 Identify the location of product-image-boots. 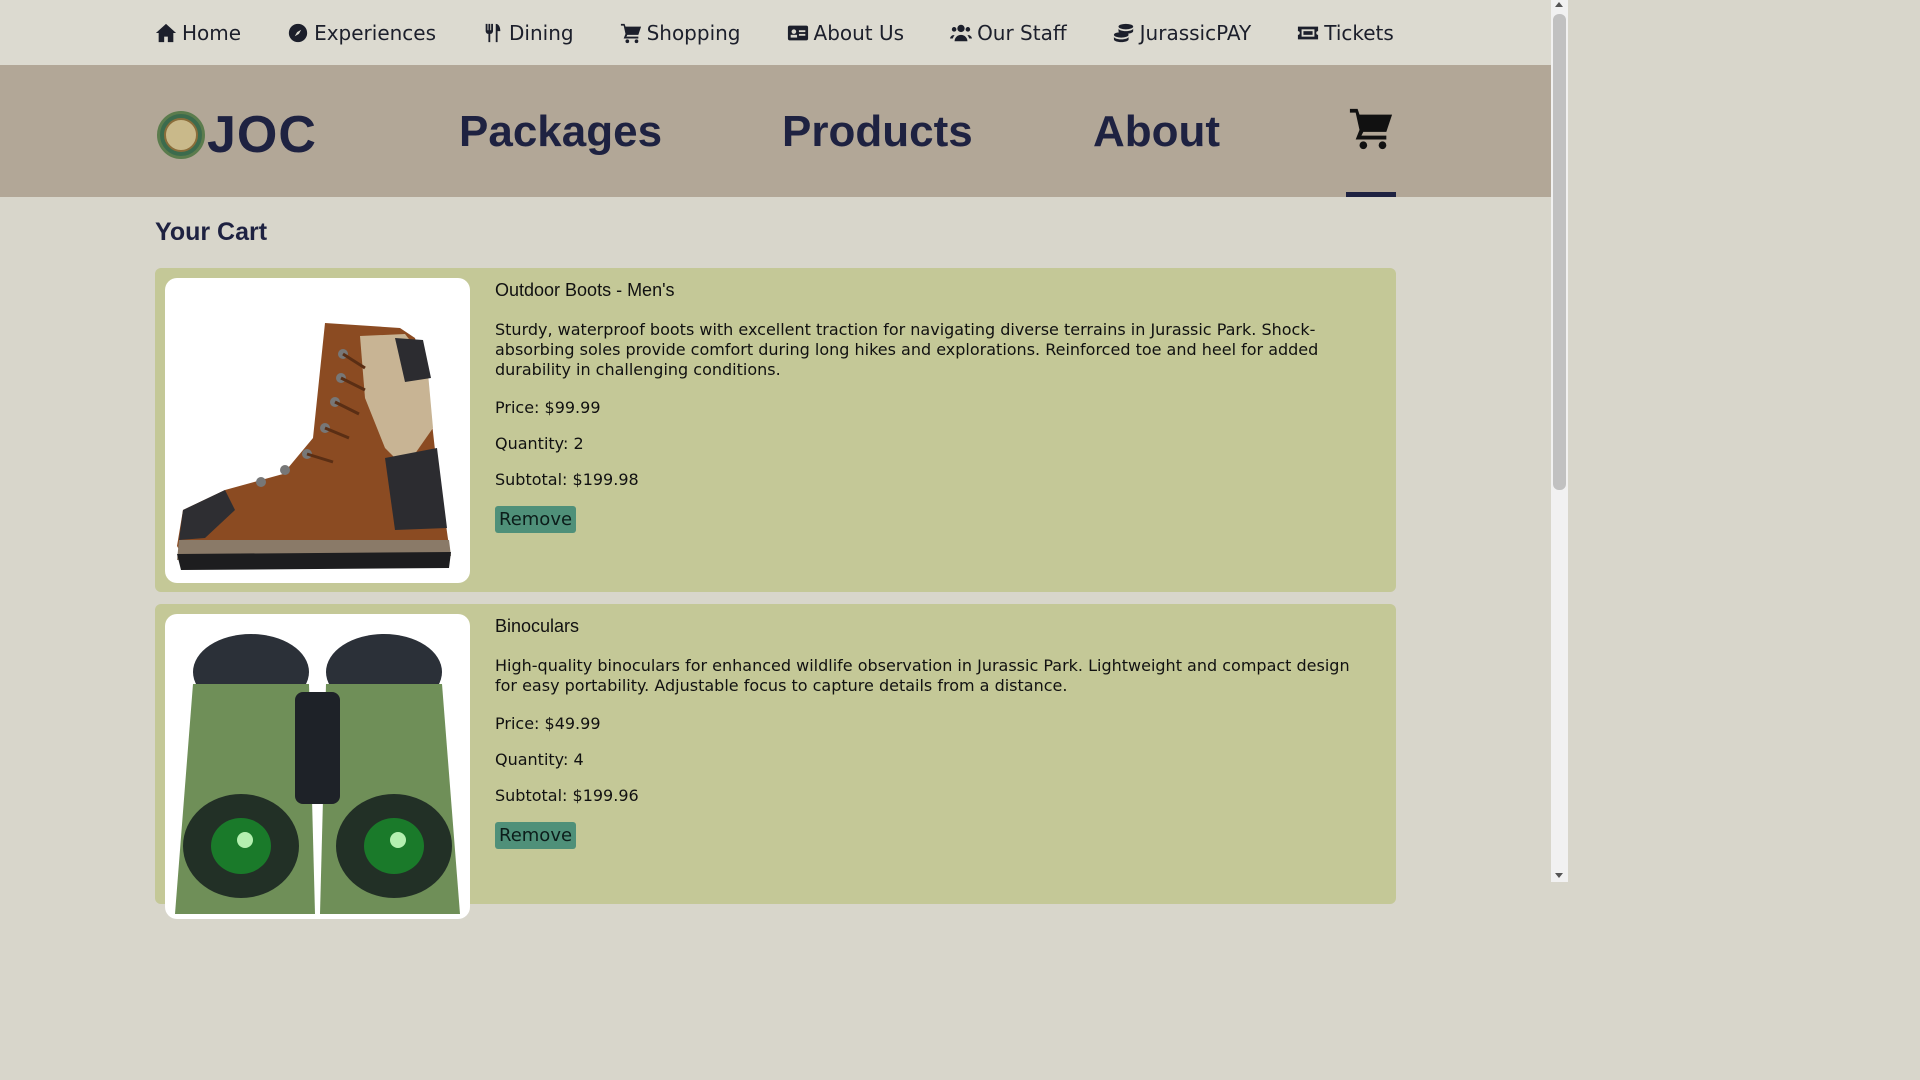
(317, 430).